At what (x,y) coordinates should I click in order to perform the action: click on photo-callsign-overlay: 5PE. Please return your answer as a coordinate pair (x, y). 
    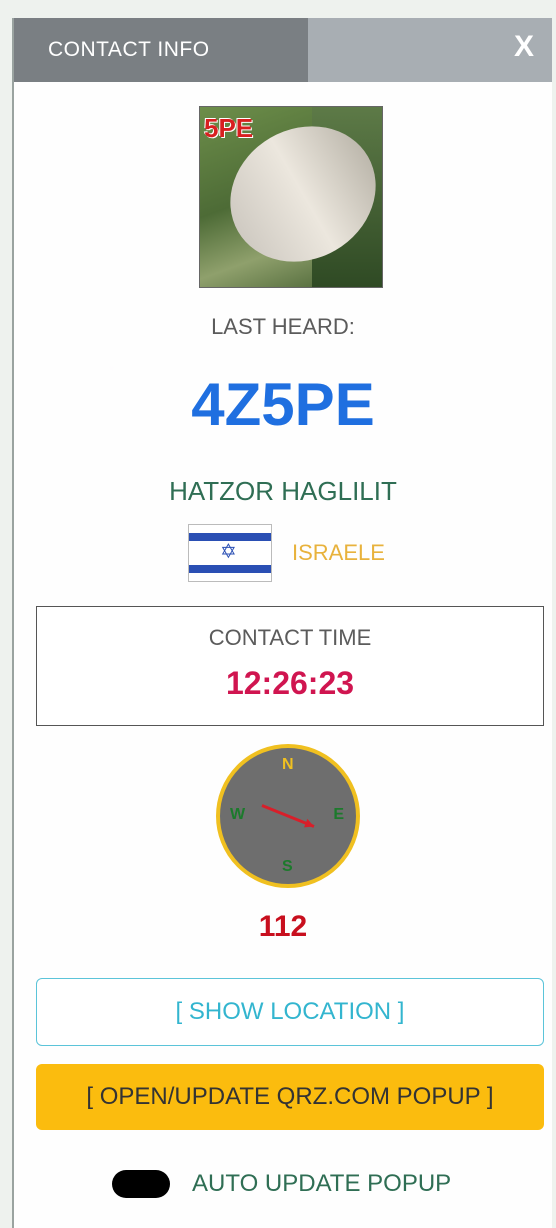
    Looking at the image, I should click on (229, 128).